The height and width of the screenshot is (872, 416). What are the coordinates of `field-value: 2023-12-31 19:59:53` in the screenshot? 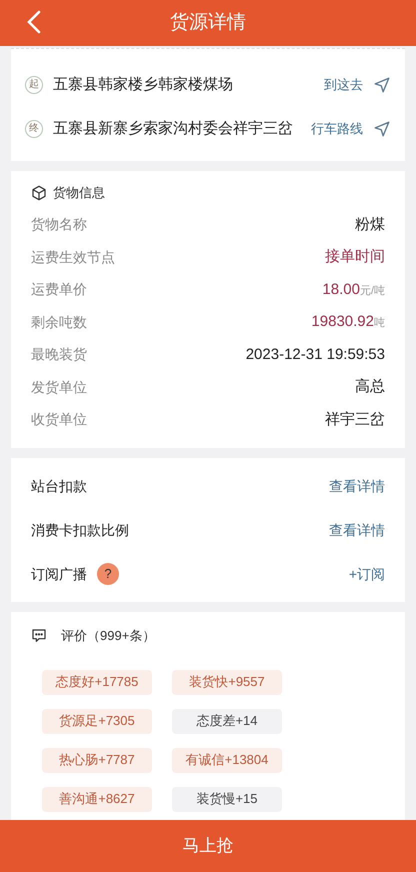 It's located at (315, 354).